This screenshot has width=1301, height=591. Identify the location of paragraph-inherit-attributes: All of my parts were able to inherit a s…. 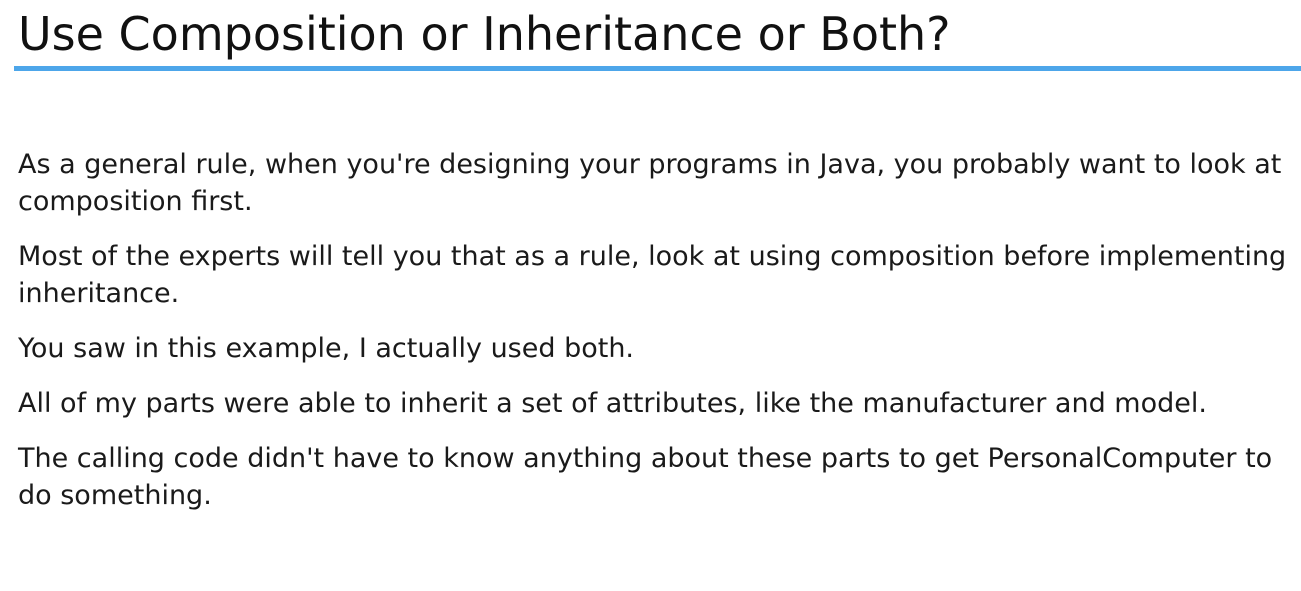
(612, 403).